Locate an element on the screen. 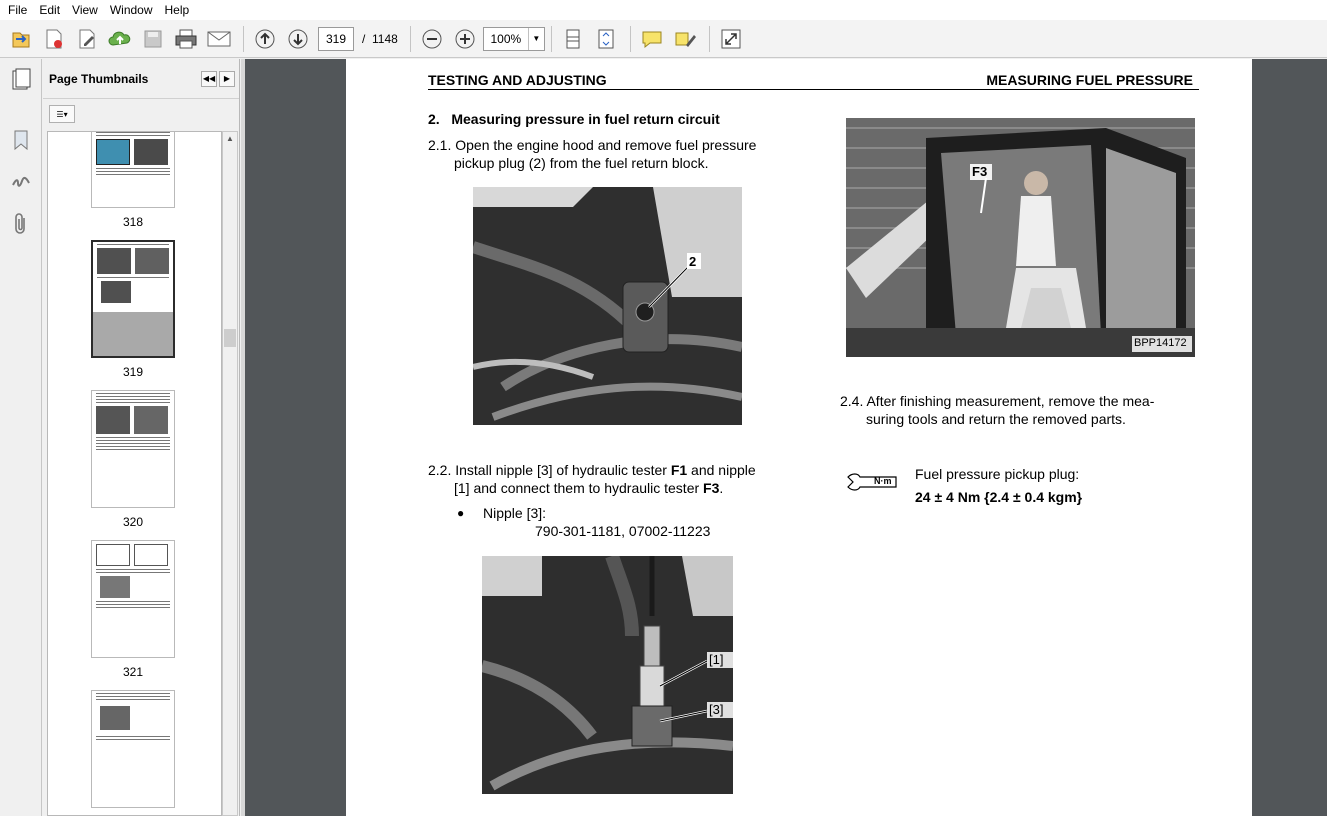 The width and height of the screenshot is (1327, 816). paperclip-icon is located at coordinates (20, 223).